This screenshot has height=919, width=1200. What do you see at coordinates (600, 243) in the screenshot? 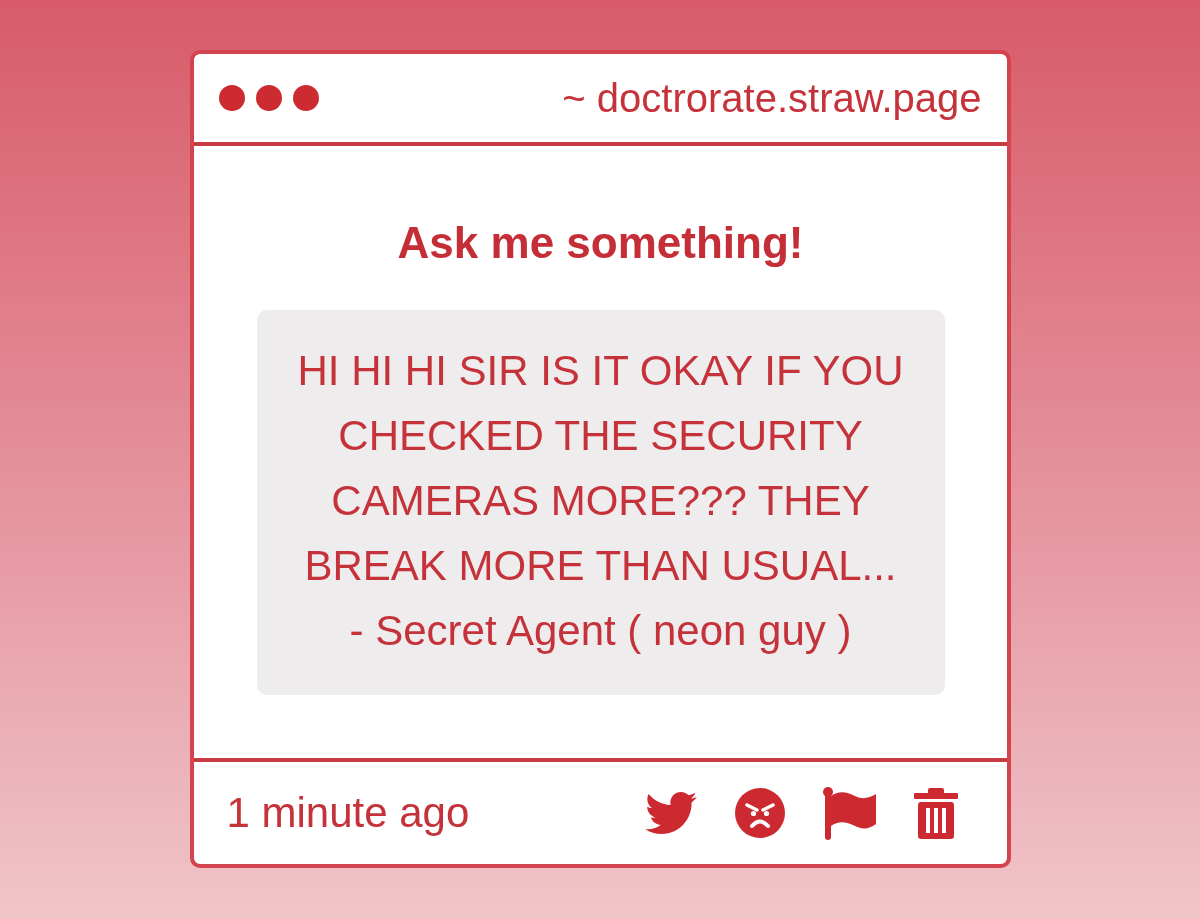
I see `prompt-title: Ask me something!` at bounding box center [600, 243].